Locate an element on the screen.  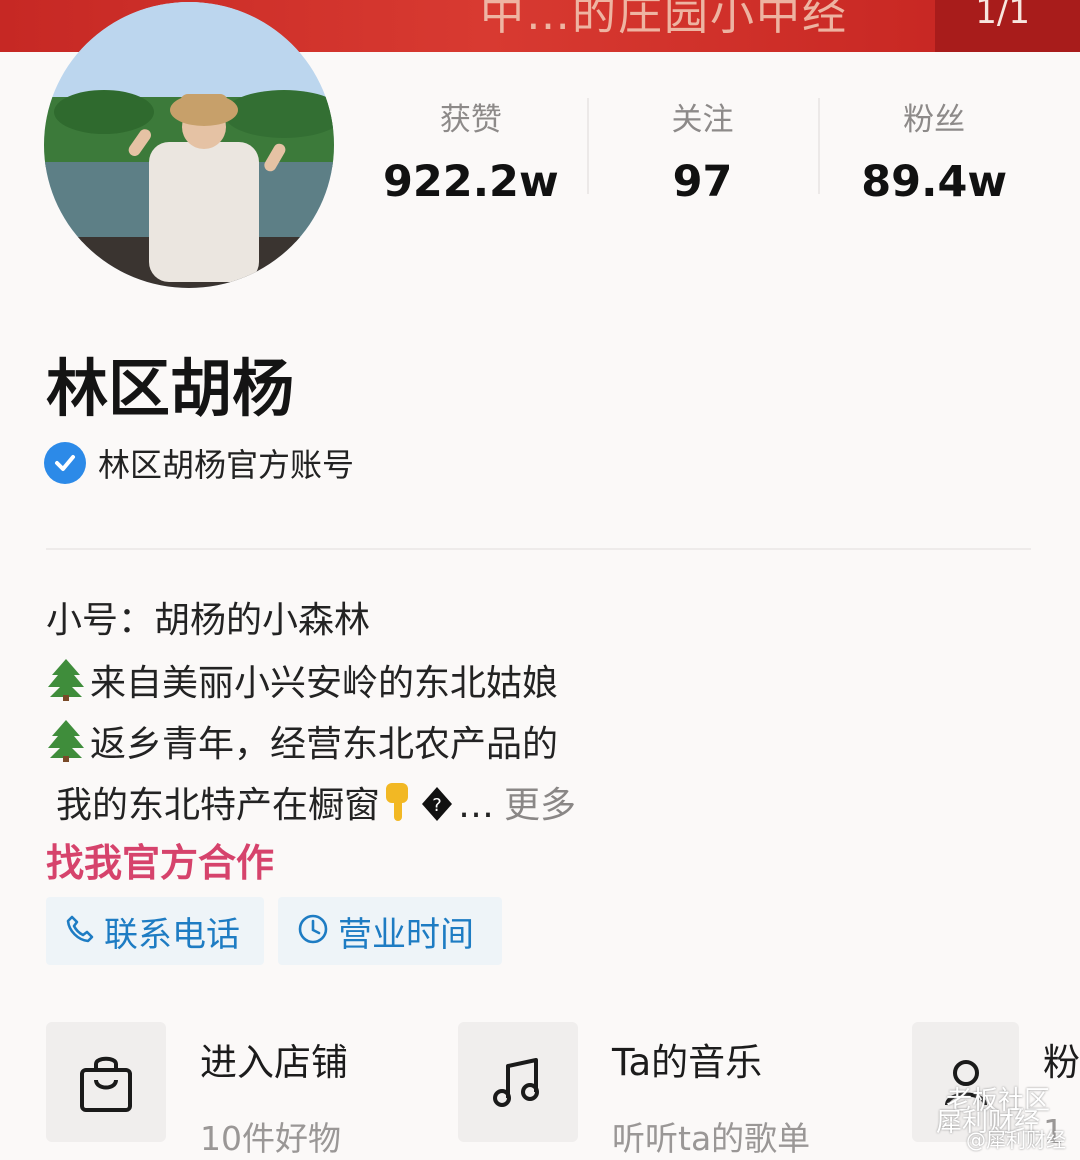
stat-followers-value: 89.4w is located at coordinates (934, 182).